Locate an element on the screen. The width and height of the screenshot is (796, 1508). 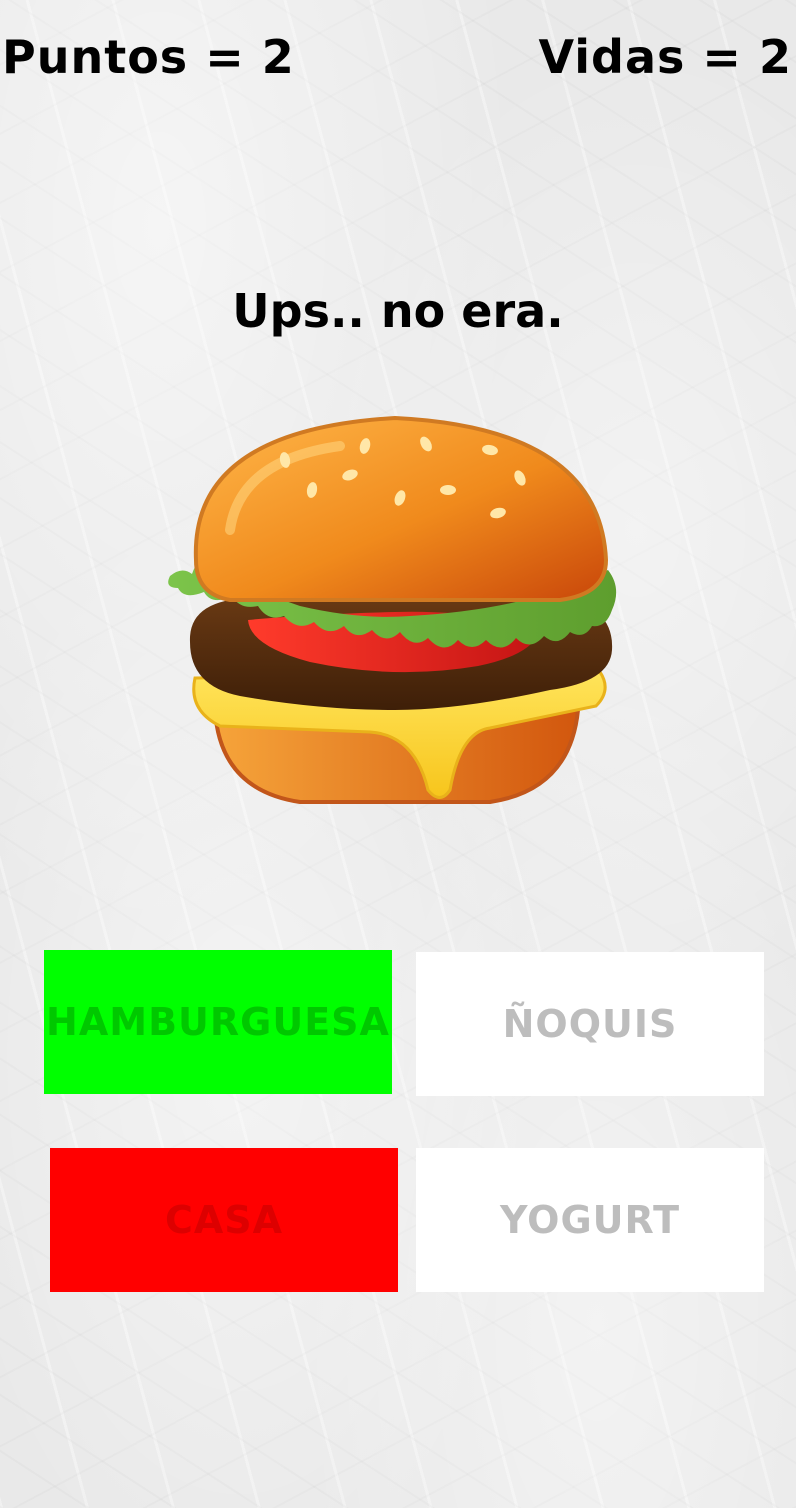
answer-label: YOGURT is located at coordinates (590, 1220).